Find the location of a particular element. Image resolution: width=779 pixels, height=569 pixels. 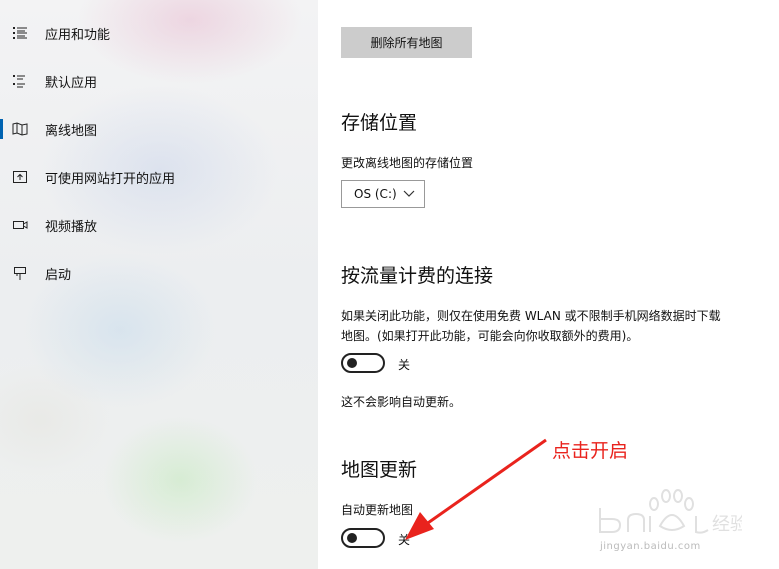

auto-update-maps-toggle is located at coordinates (363, 538).